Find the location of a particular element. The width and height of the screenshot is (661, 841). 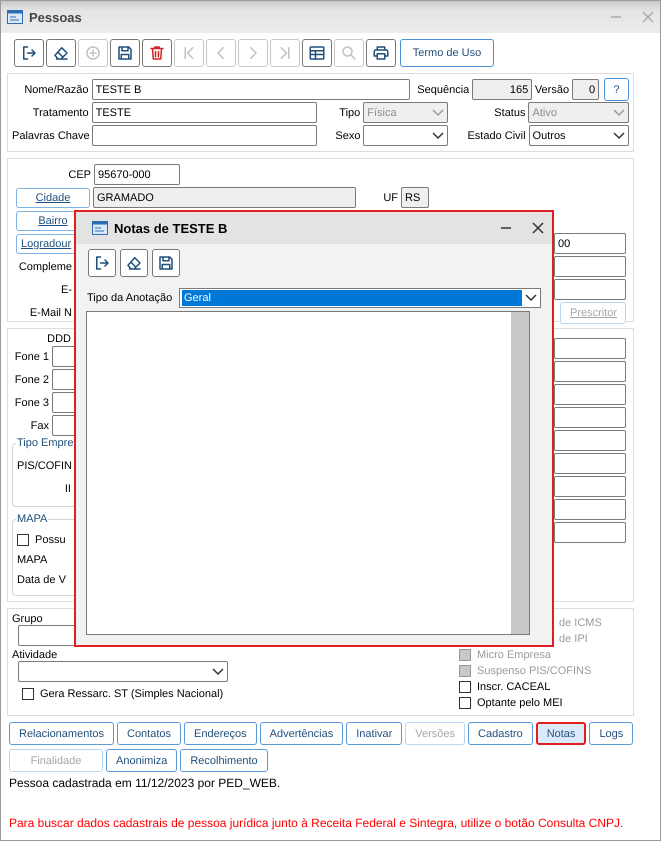

checkbox-label: Gera Ressarc. ST (Simples Nacional) is located at coordinates (132, 694).